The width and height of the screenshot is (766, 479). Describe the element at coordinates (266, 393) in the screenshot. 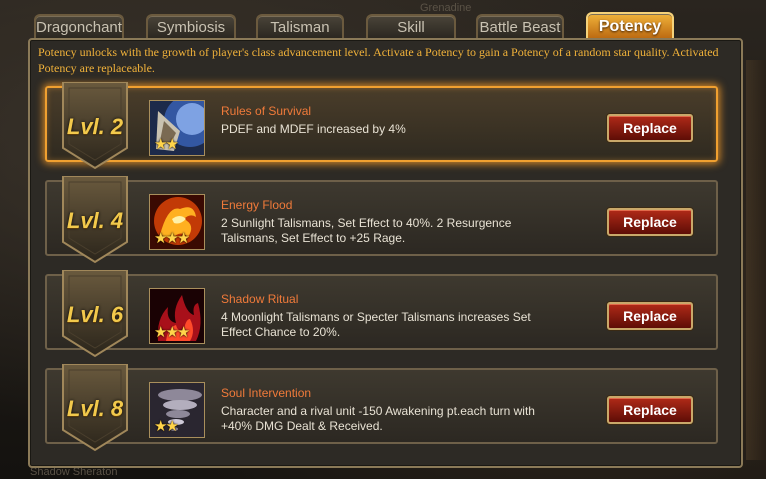

I see `potency-name: Soul Intervention` at that location.